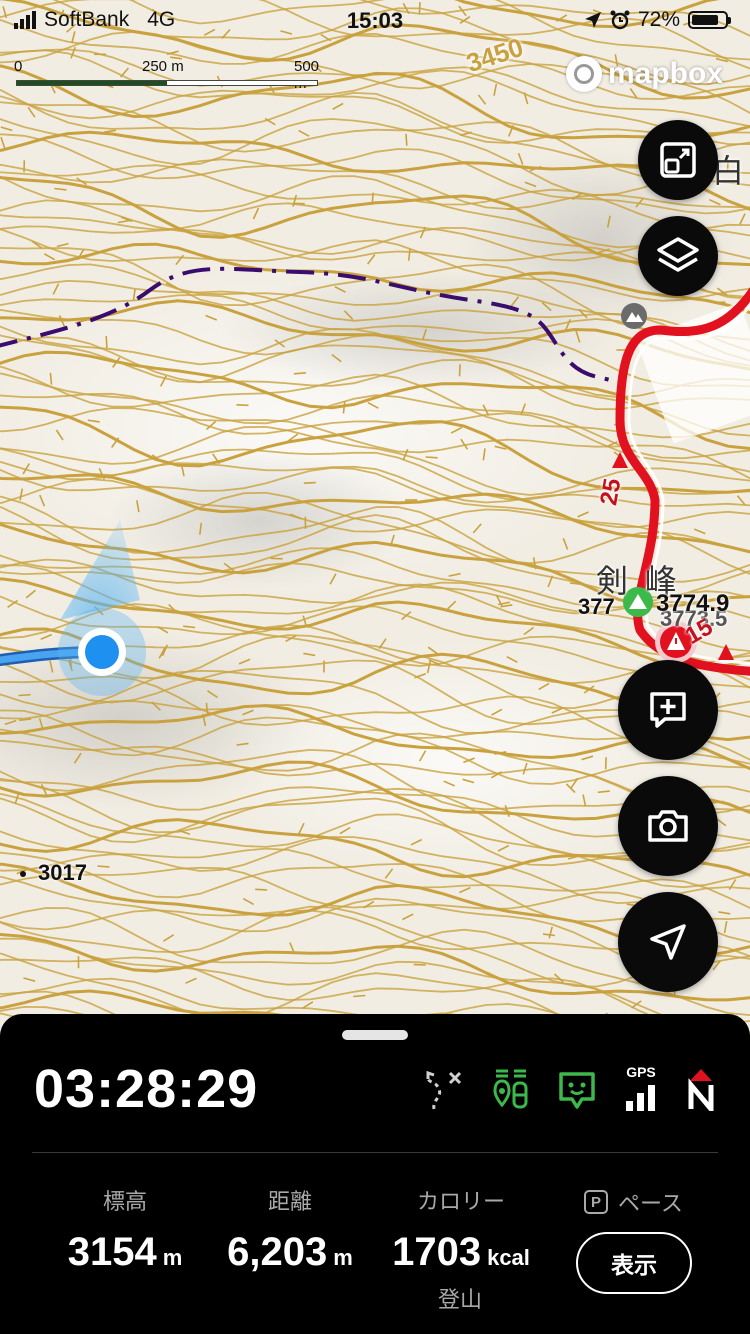  I want to click on altitude-stat: 標高 3154 m, so click(125, 1229).